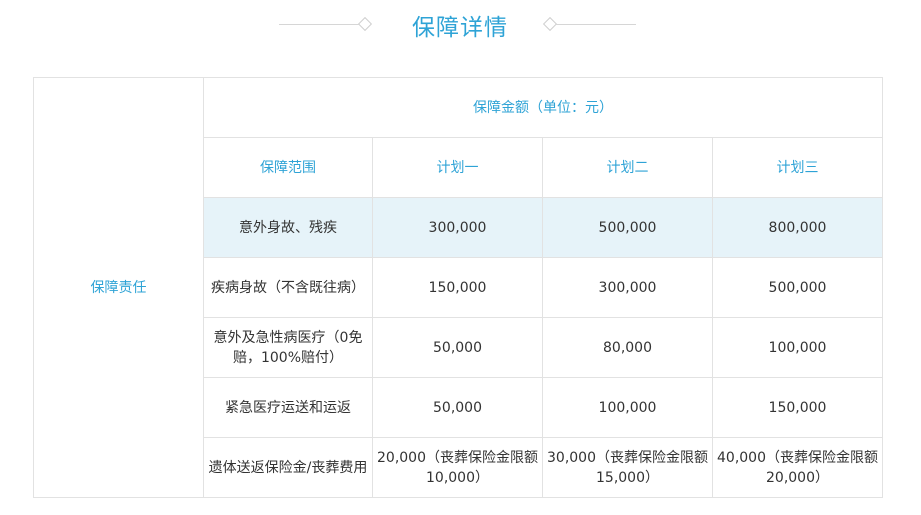 This screenshot has height=515, width=921. What do you see at coordinates (543, 107) in the screenshot?
I see `amount-header: 保障金额（单位：元）` at bounding box center [543, 107].